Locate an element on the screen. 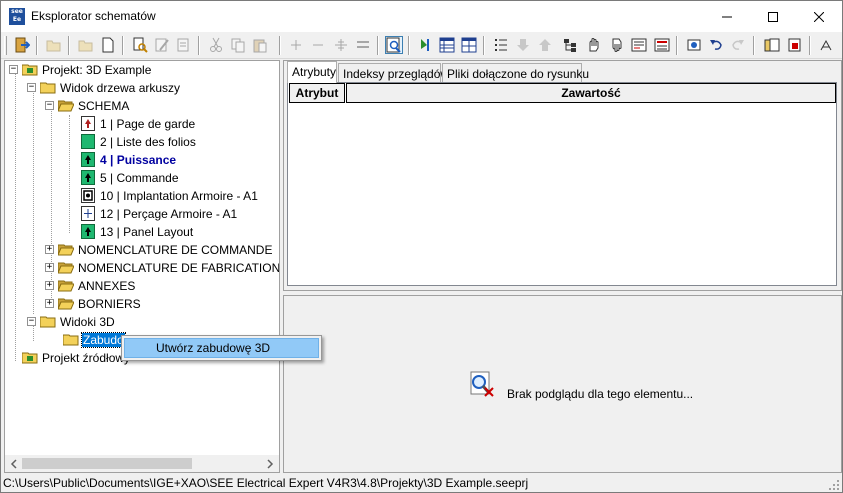 The image size is (843, 493). grid-icon is located at coordinates (447, 45).